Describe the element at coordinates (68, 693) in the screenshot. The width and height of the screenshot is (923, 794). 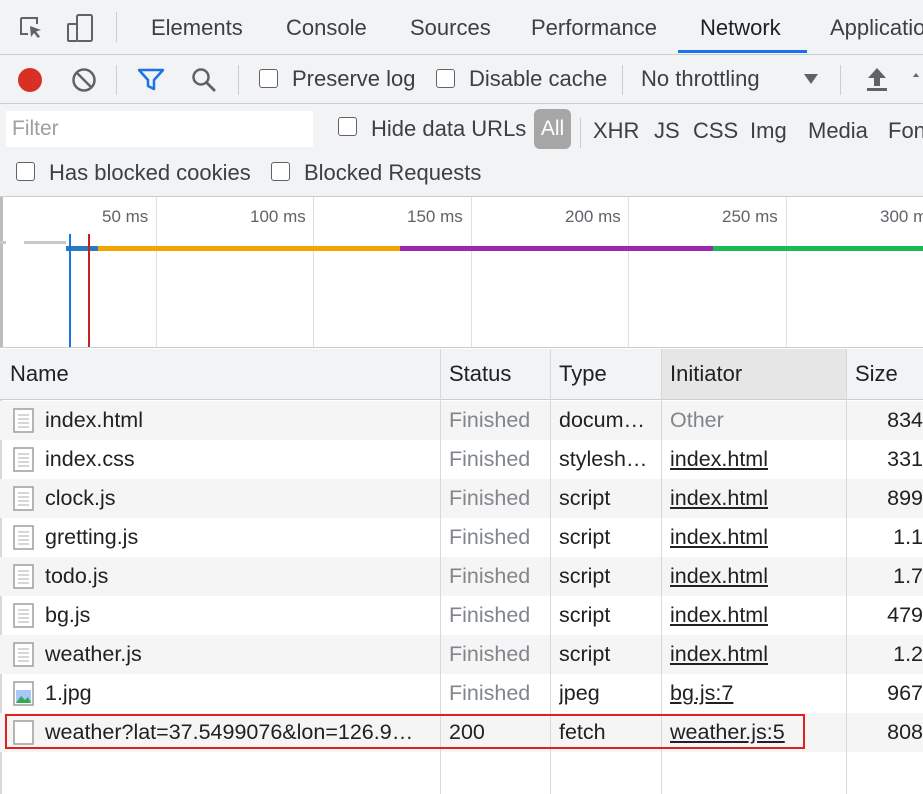
I see `request-name: 1.jpg` at that location.